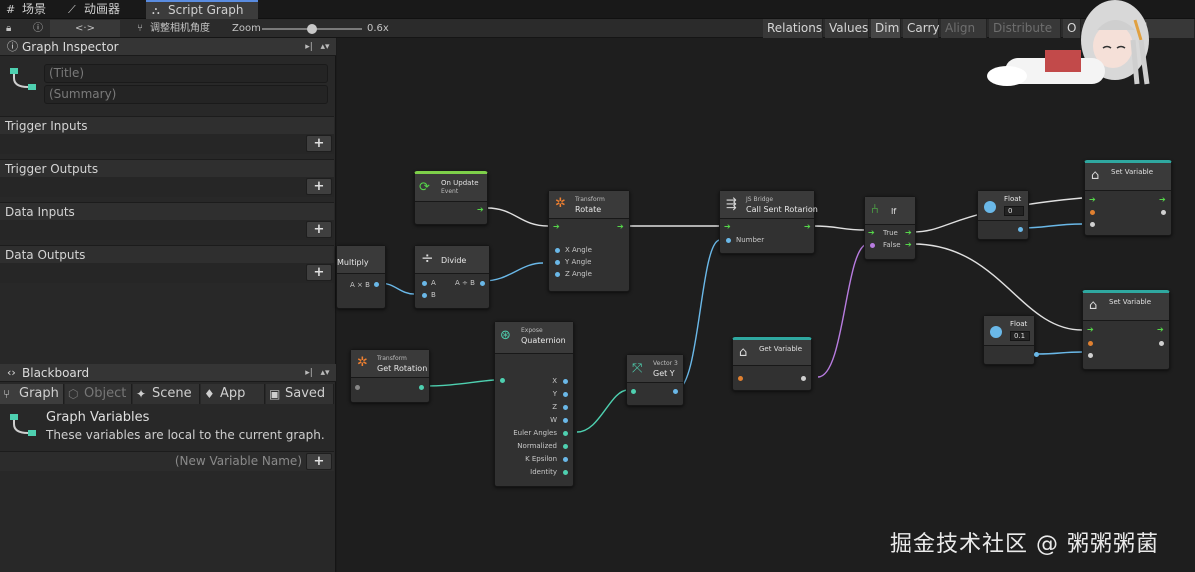 The height and width of the screenshot is (572, 1195). Describe the element at coordinates (319, 229) in the screenshot. I see `add-data-input-button: +` at that location.